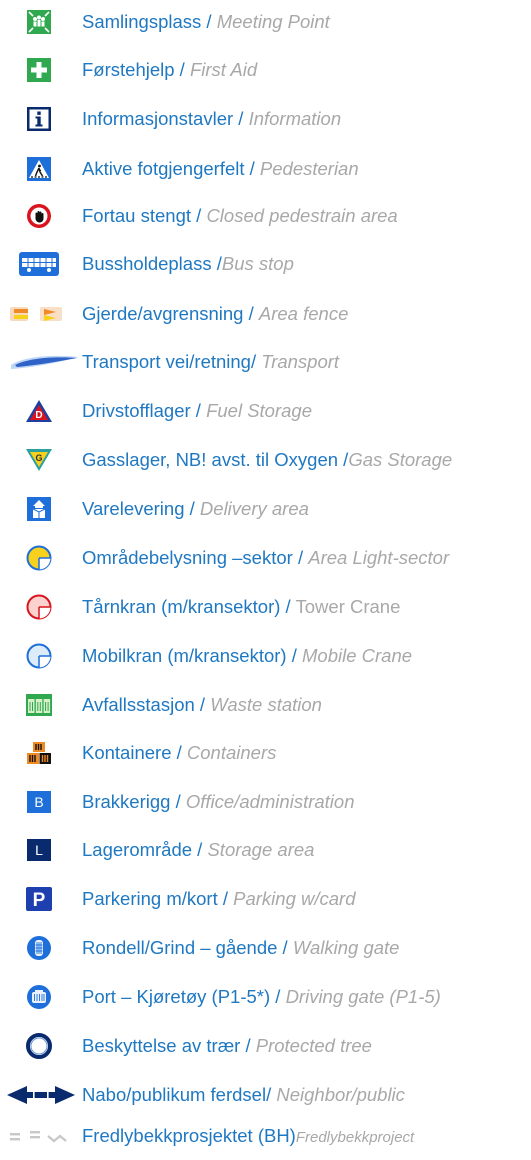 This screenshot has height=1160, width=531. Describe the element at coordinates (340, 1094) in the screenshot. I see `item-label-en: Neighbor/public` at that location.